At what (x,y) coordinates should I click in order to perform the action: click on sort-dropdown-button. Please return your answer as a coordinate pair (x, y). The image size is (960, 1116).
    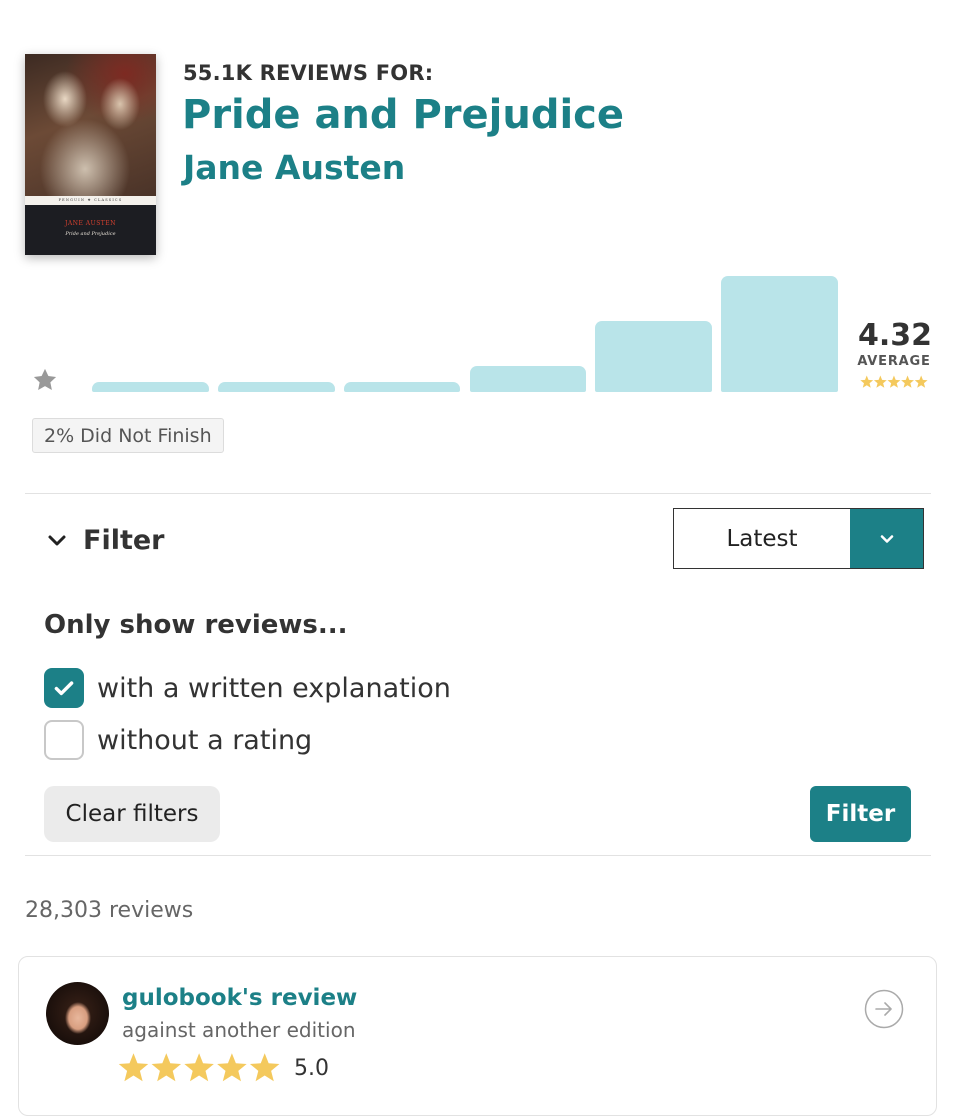
    Looking at the image, I should click on (886, 538).